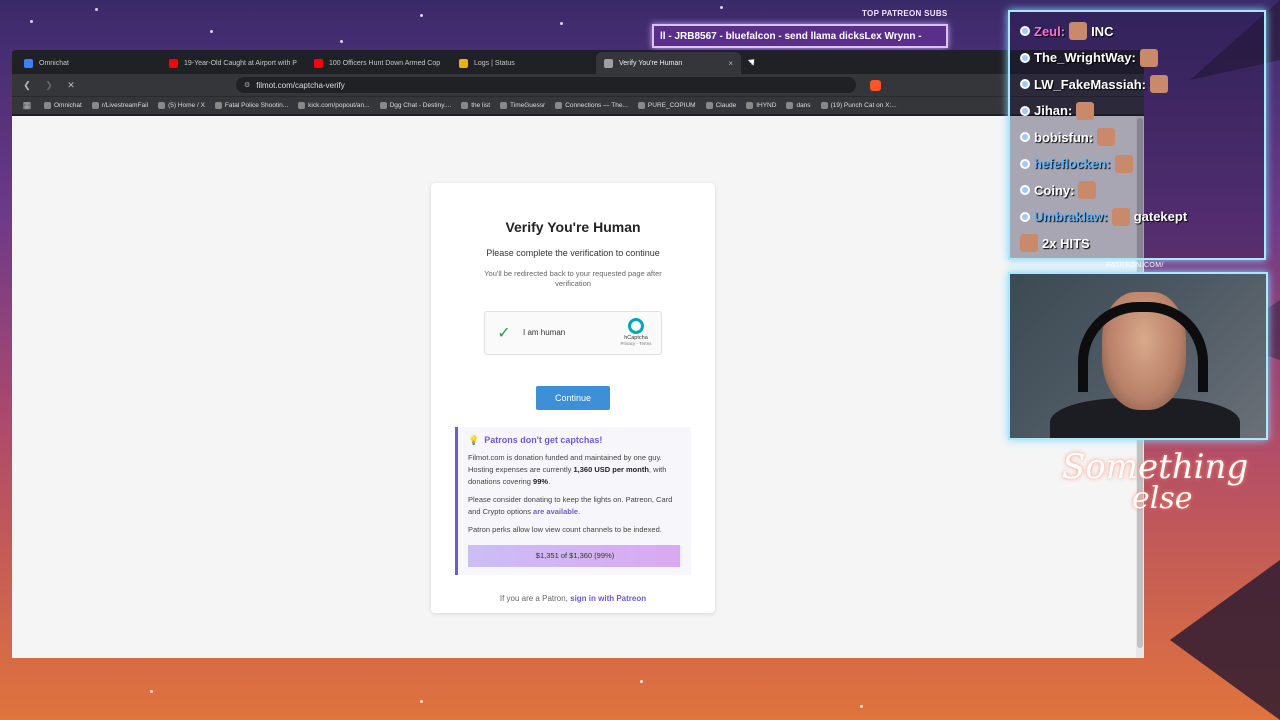  Describe the element at coordinates (385, 63) in the screenshot. I see `tab-title: 100 Officers Hunt Down Armed Cop` at that location.